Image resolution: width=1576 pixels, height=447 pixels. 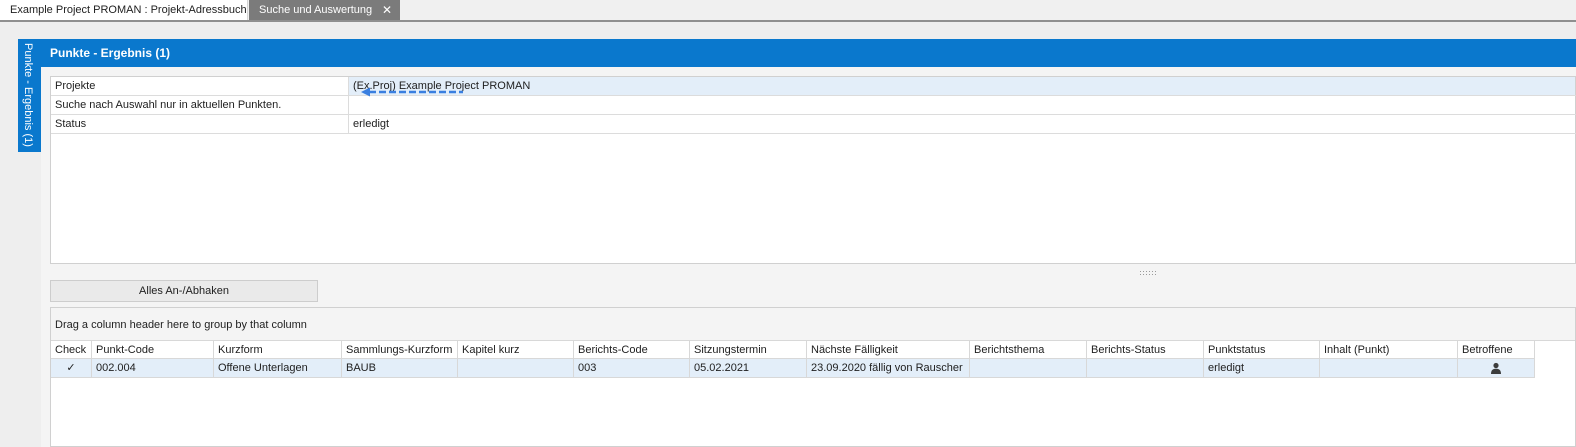 I want to click on column-header-check: Check, so click(x=71, y=350).